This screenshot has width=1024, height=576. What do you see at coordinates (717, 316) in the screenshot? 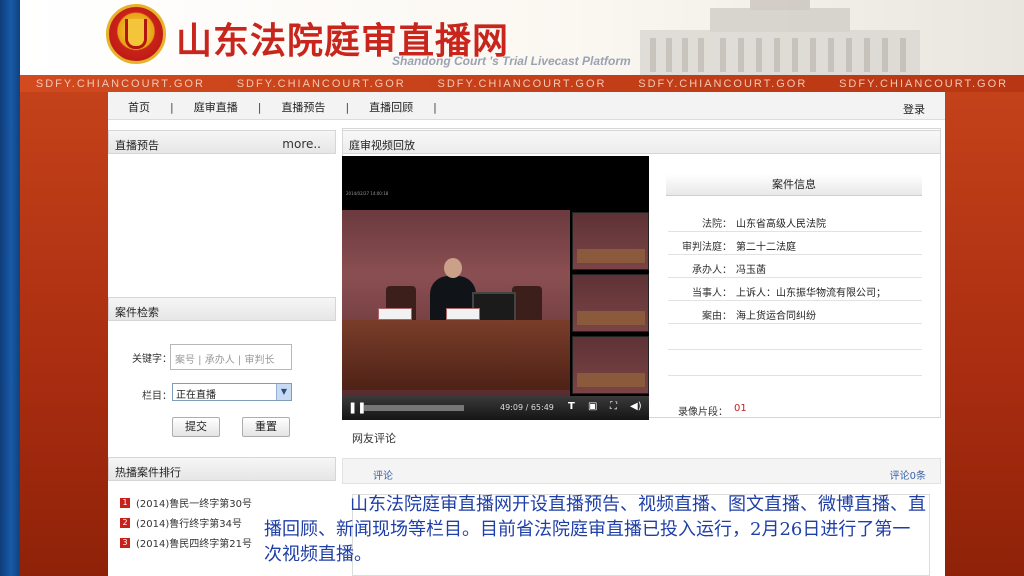
I see `case-info-key: 案由：` at bounding box center [717, 316].